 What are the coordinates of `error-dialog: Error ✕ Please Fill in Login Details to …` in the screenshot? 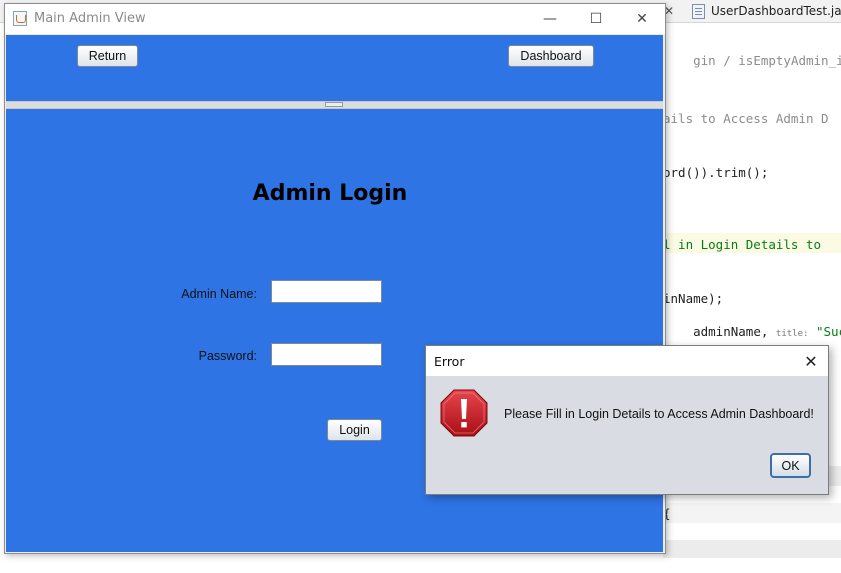 It's located at (627, 420).